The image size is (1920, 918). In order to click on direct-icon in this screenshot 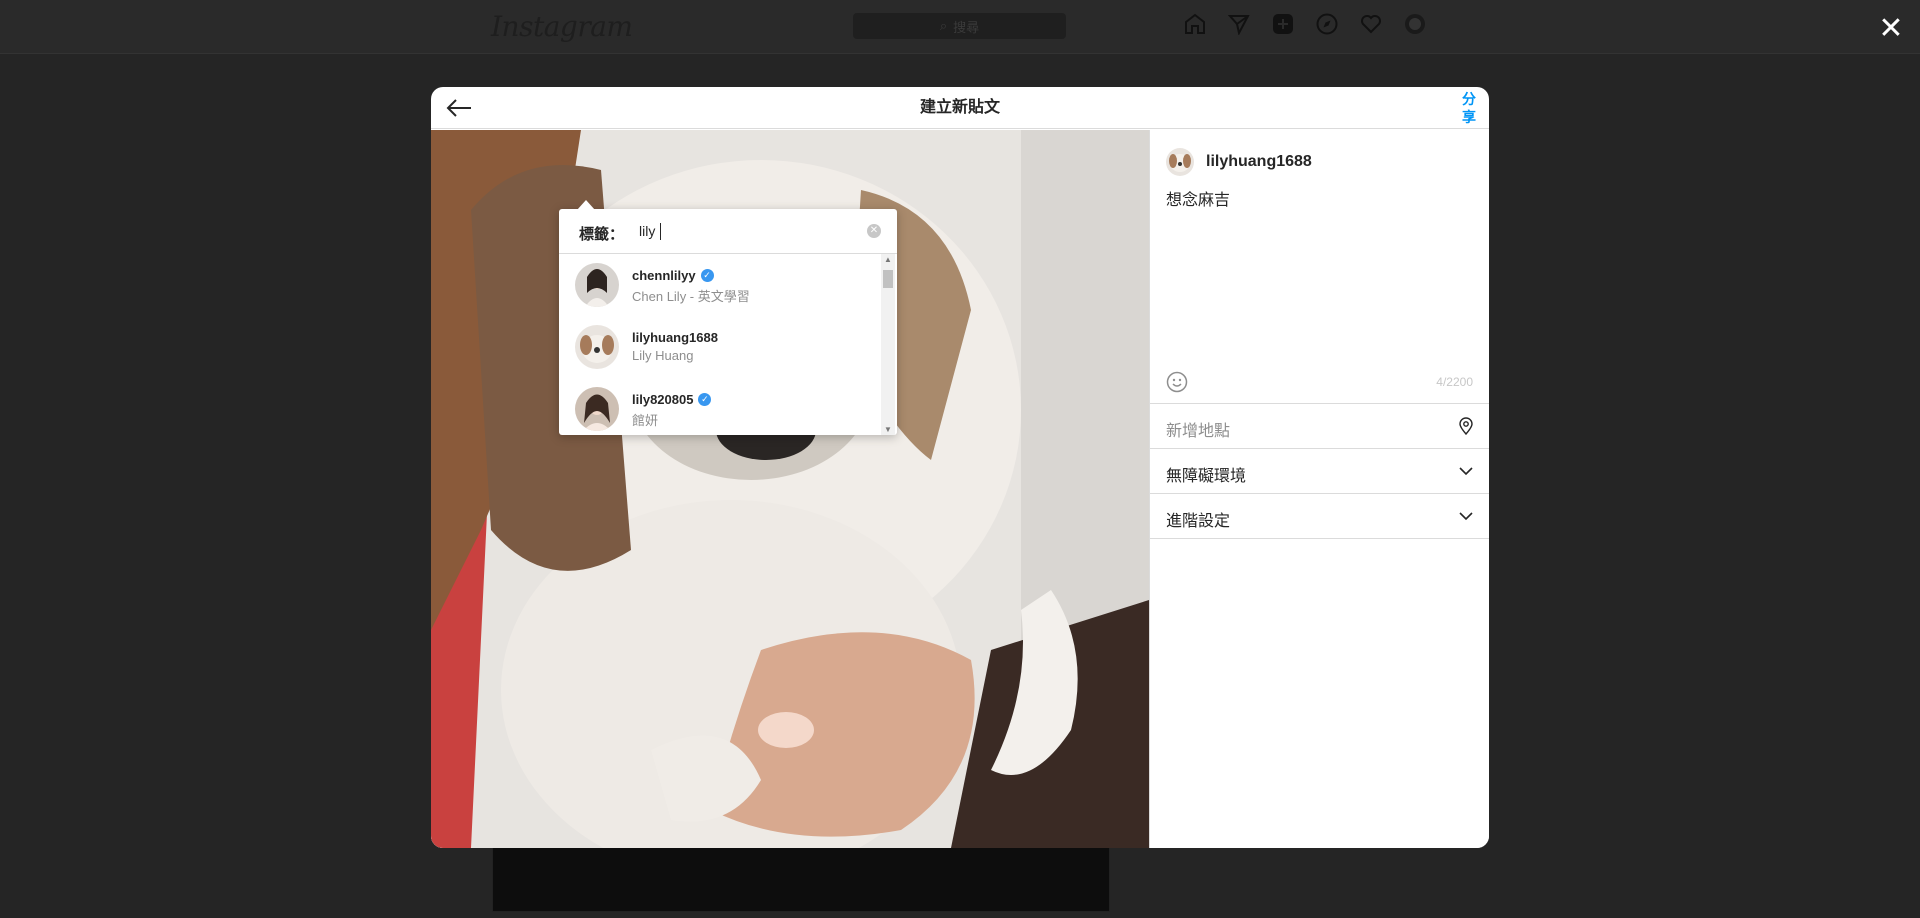, I will do `click(1238, 24)`.